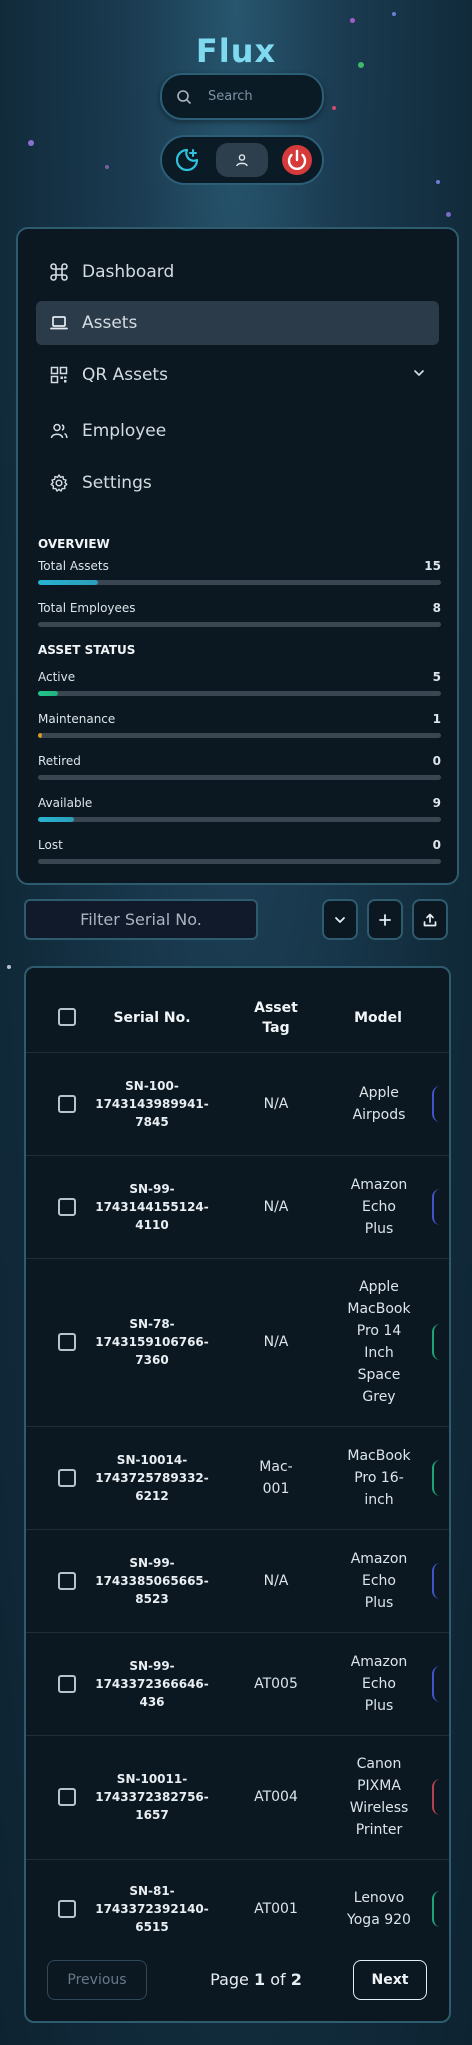  Describe the element at coordinates (65, 803) in the screenshot. I see `stat-label: Available` at that location.